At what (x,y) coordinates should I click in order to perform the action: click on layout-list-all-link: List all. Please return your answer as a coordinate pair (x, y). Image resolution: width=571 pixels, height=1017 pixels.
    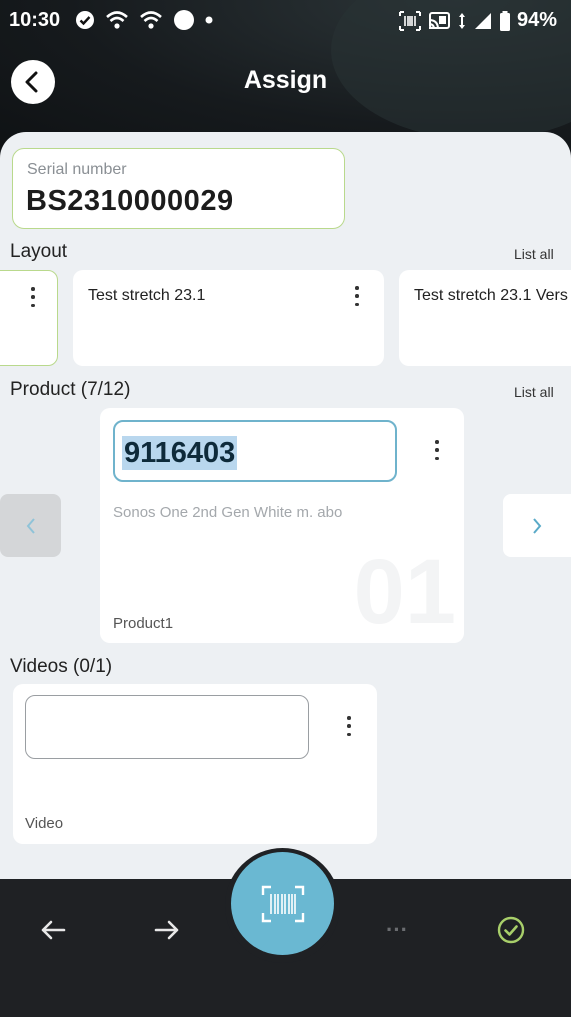
    Looking at the image, I should click on (534, 254).